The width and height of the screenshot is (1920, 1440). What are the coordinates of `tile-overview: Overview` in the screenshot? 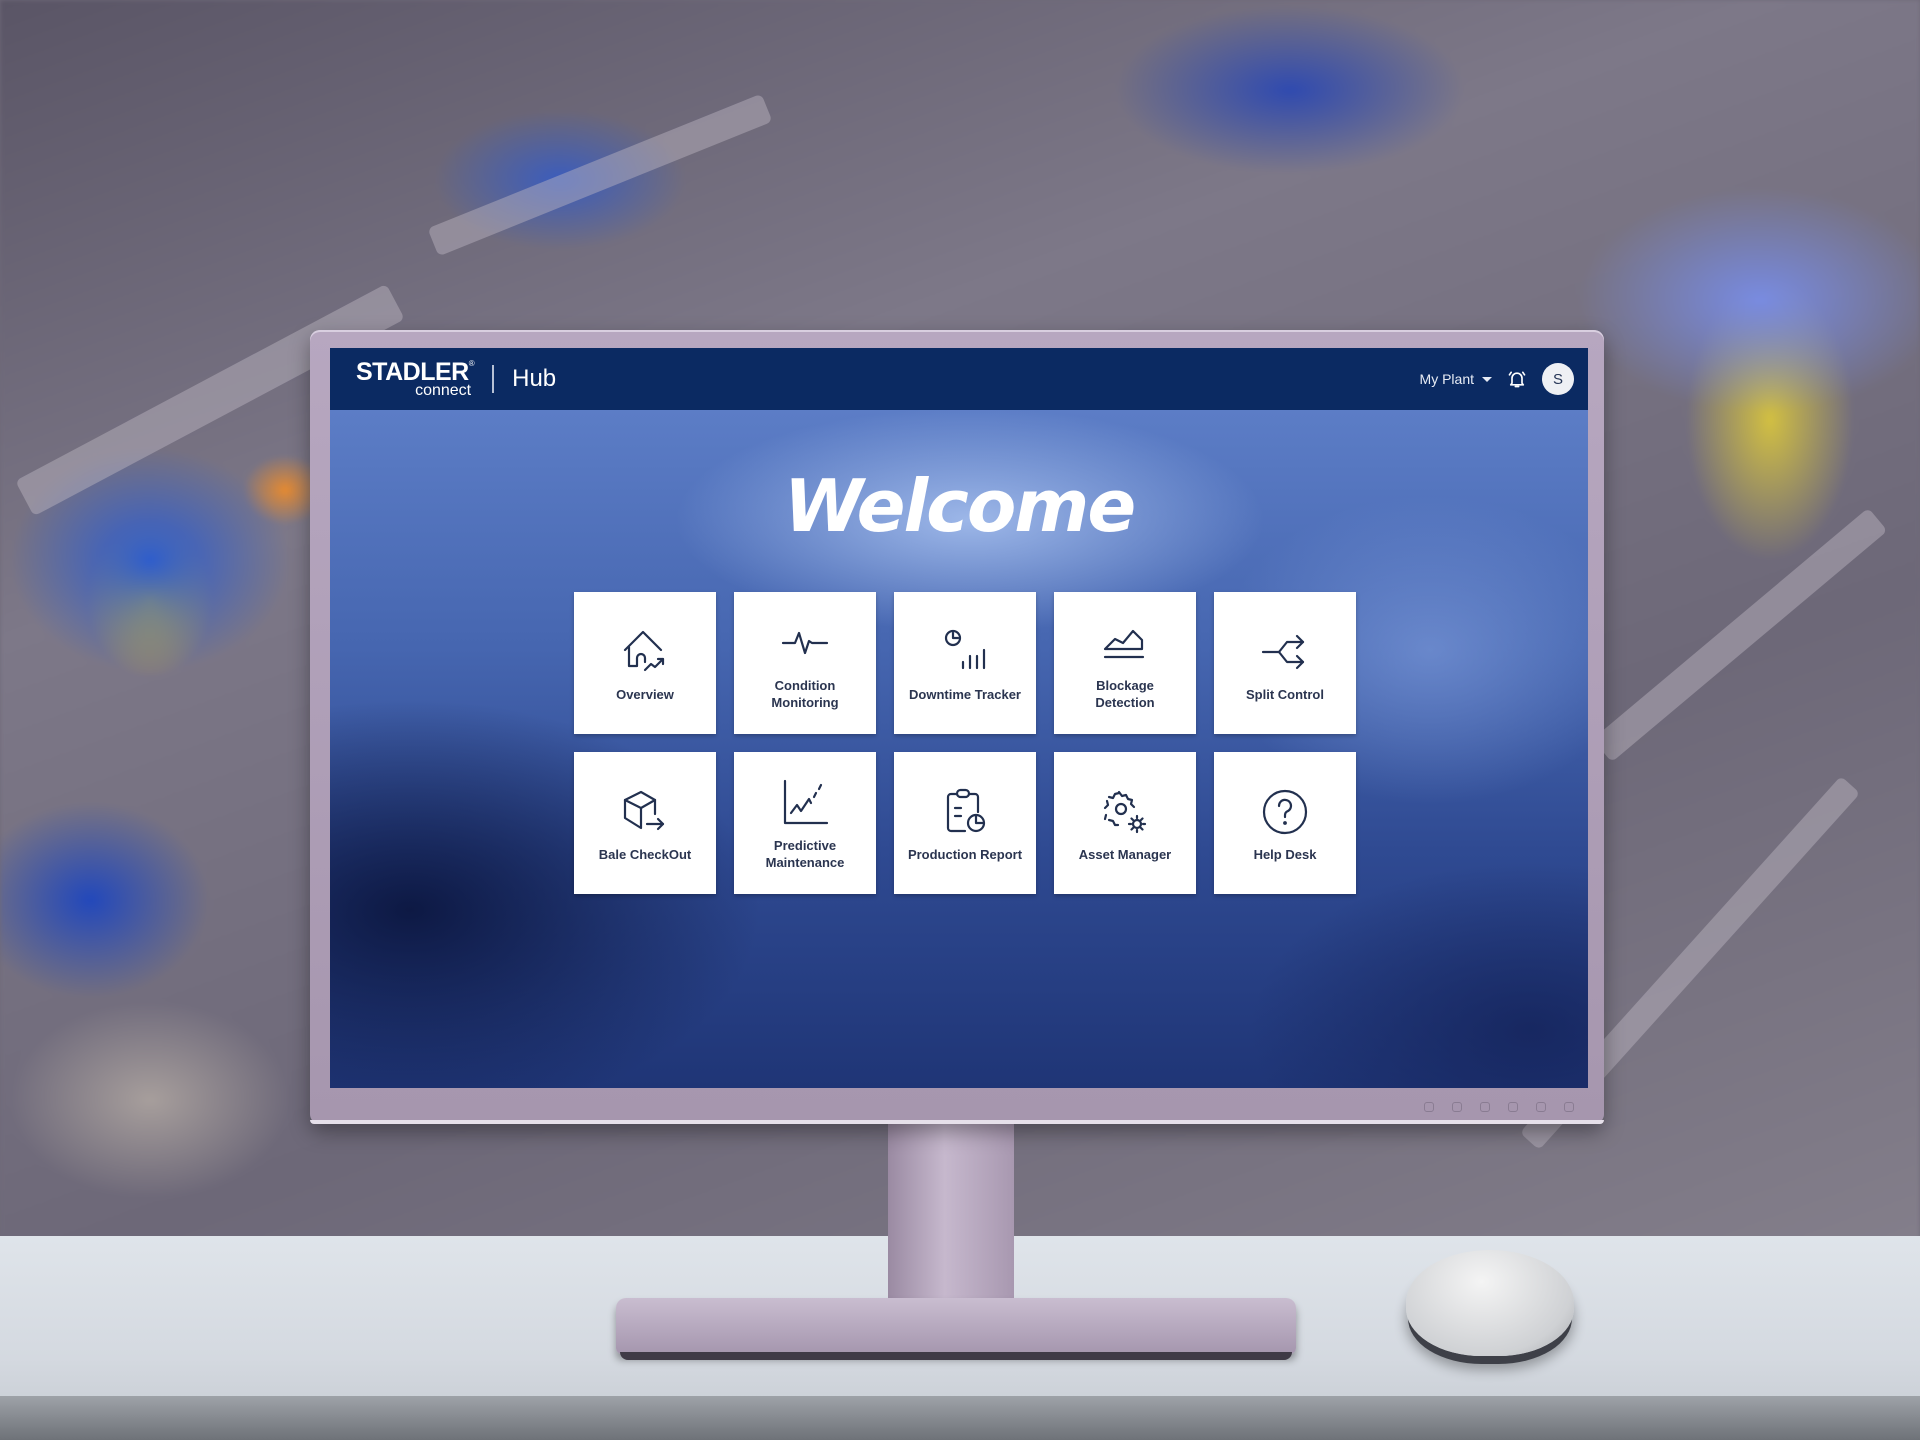 It's located at (645, 663).